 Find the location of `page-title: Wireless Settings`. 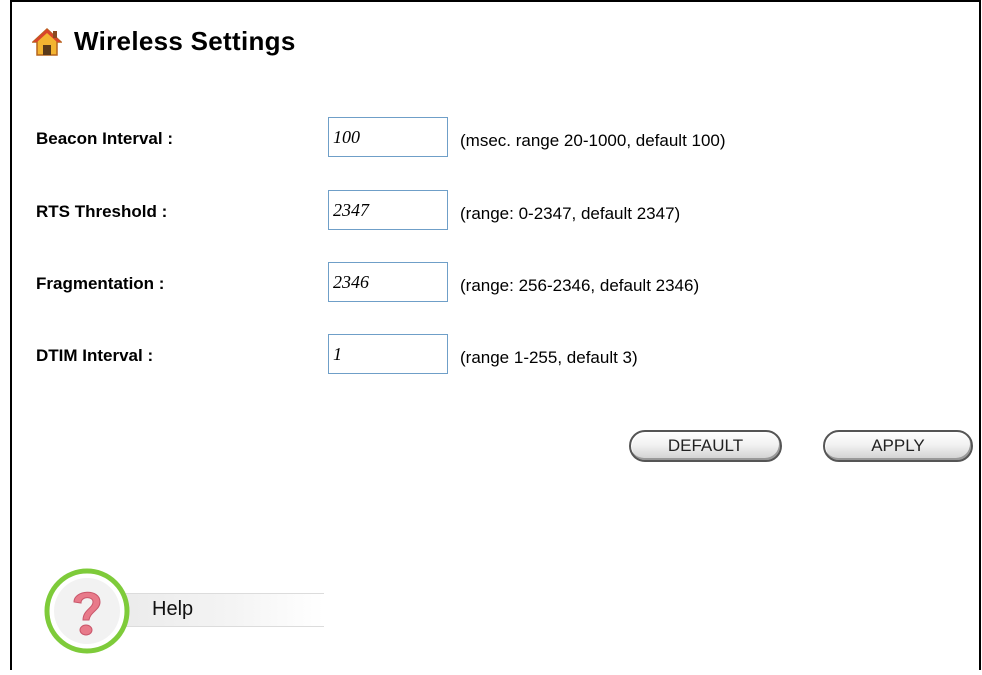

page-title: Wireless Settings is located at coordinates (185, 41).